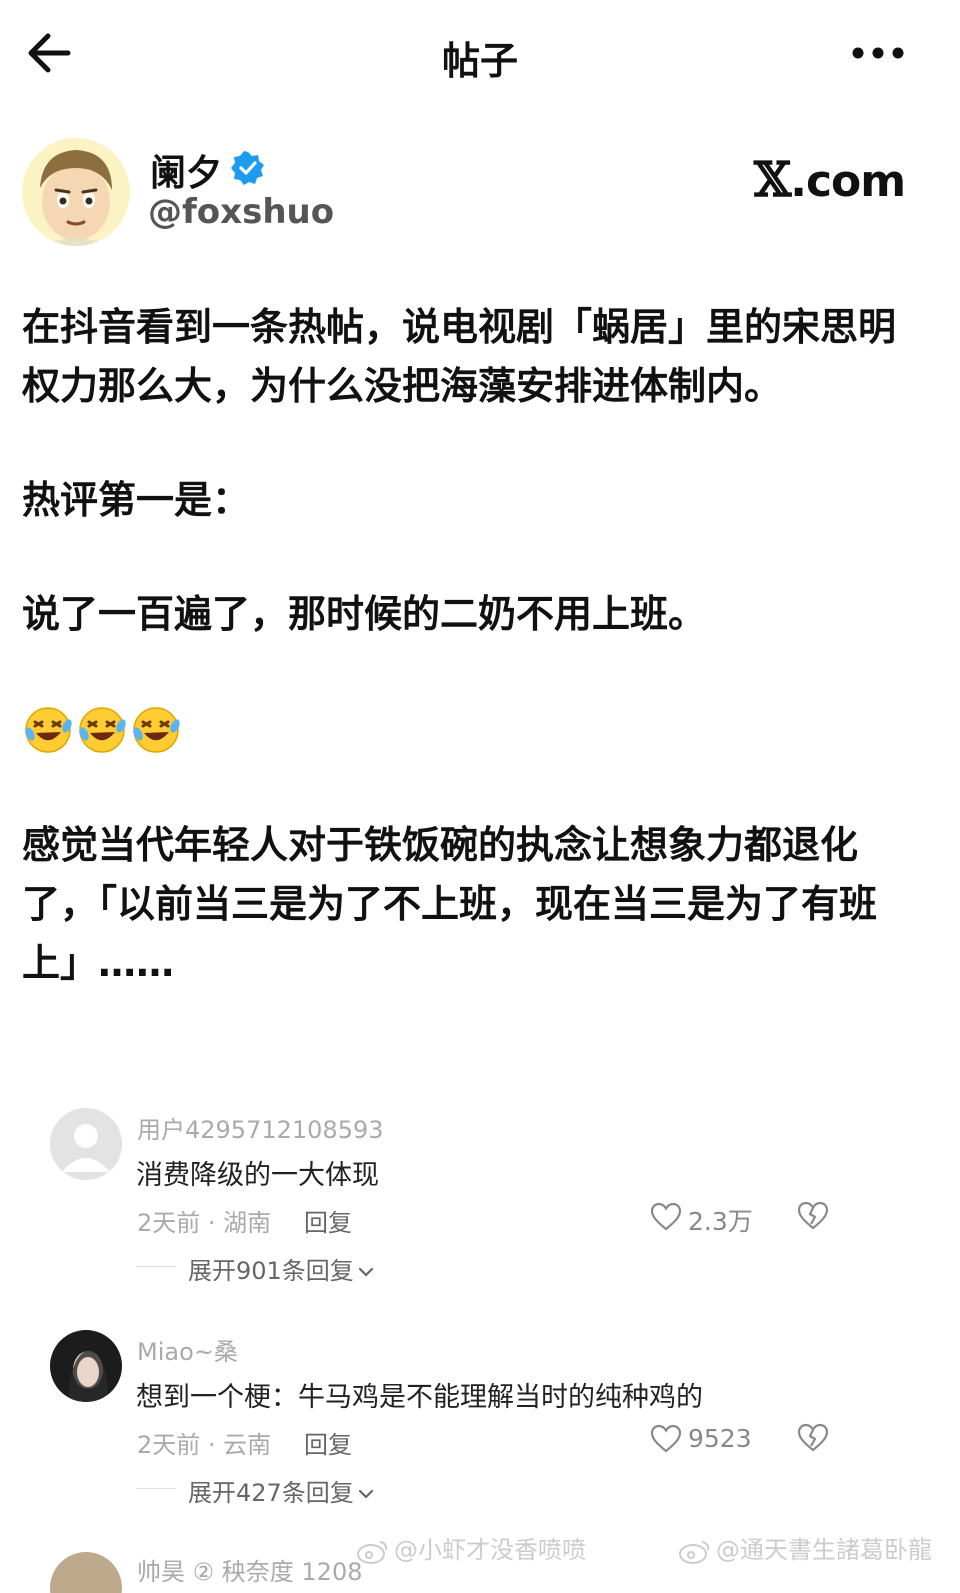  I want to click on like-button: 2.3万, so click(705, 1218).